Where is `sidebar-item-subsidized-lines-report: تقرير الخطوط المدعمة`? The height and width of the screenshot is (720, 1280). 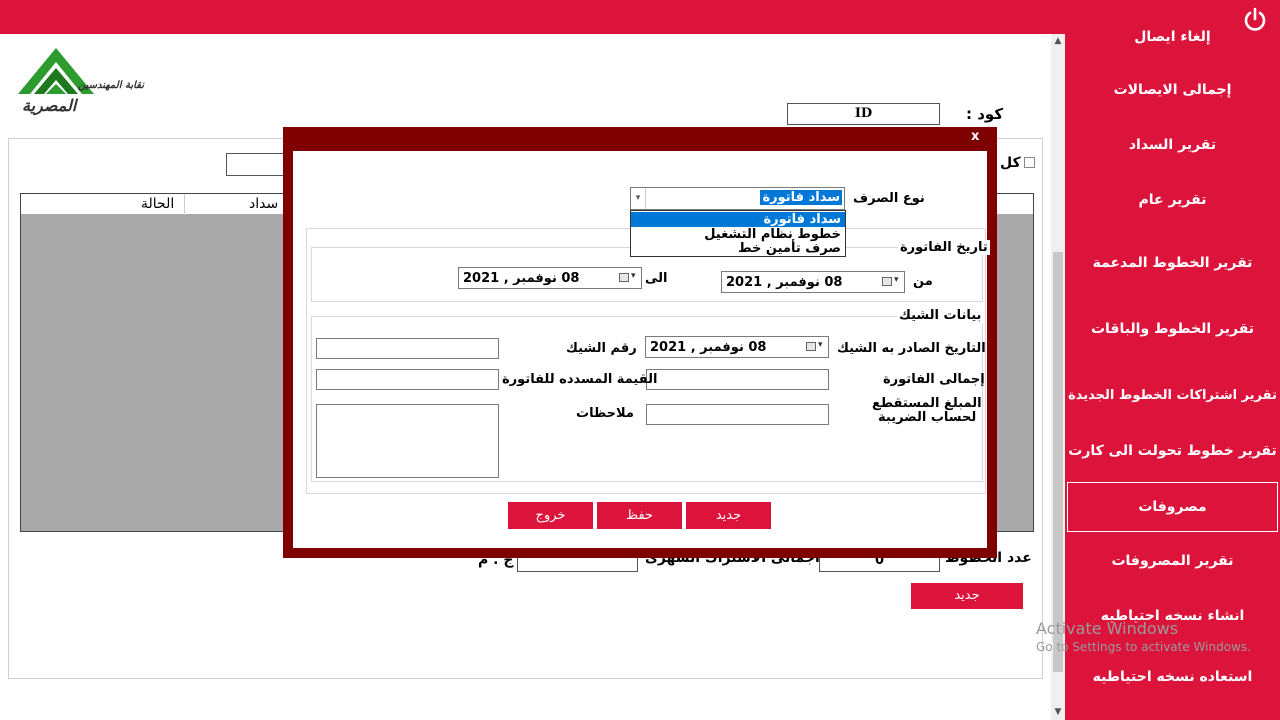 sidebar-item-subsidized-lines-report: تقرير الخطوط المدعمة is located at coordinates (1172, 263).